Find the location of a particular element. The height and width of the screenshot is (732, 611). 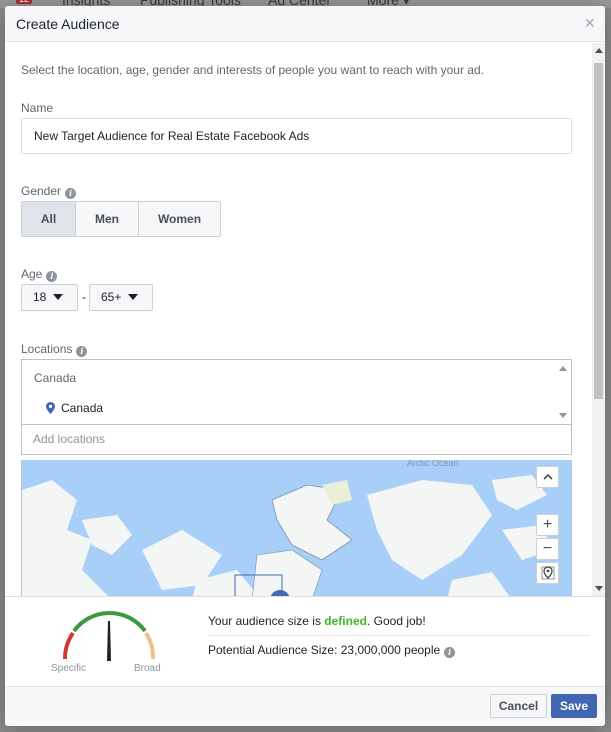

chevron-up-icon is located at coordinates (547, 476).